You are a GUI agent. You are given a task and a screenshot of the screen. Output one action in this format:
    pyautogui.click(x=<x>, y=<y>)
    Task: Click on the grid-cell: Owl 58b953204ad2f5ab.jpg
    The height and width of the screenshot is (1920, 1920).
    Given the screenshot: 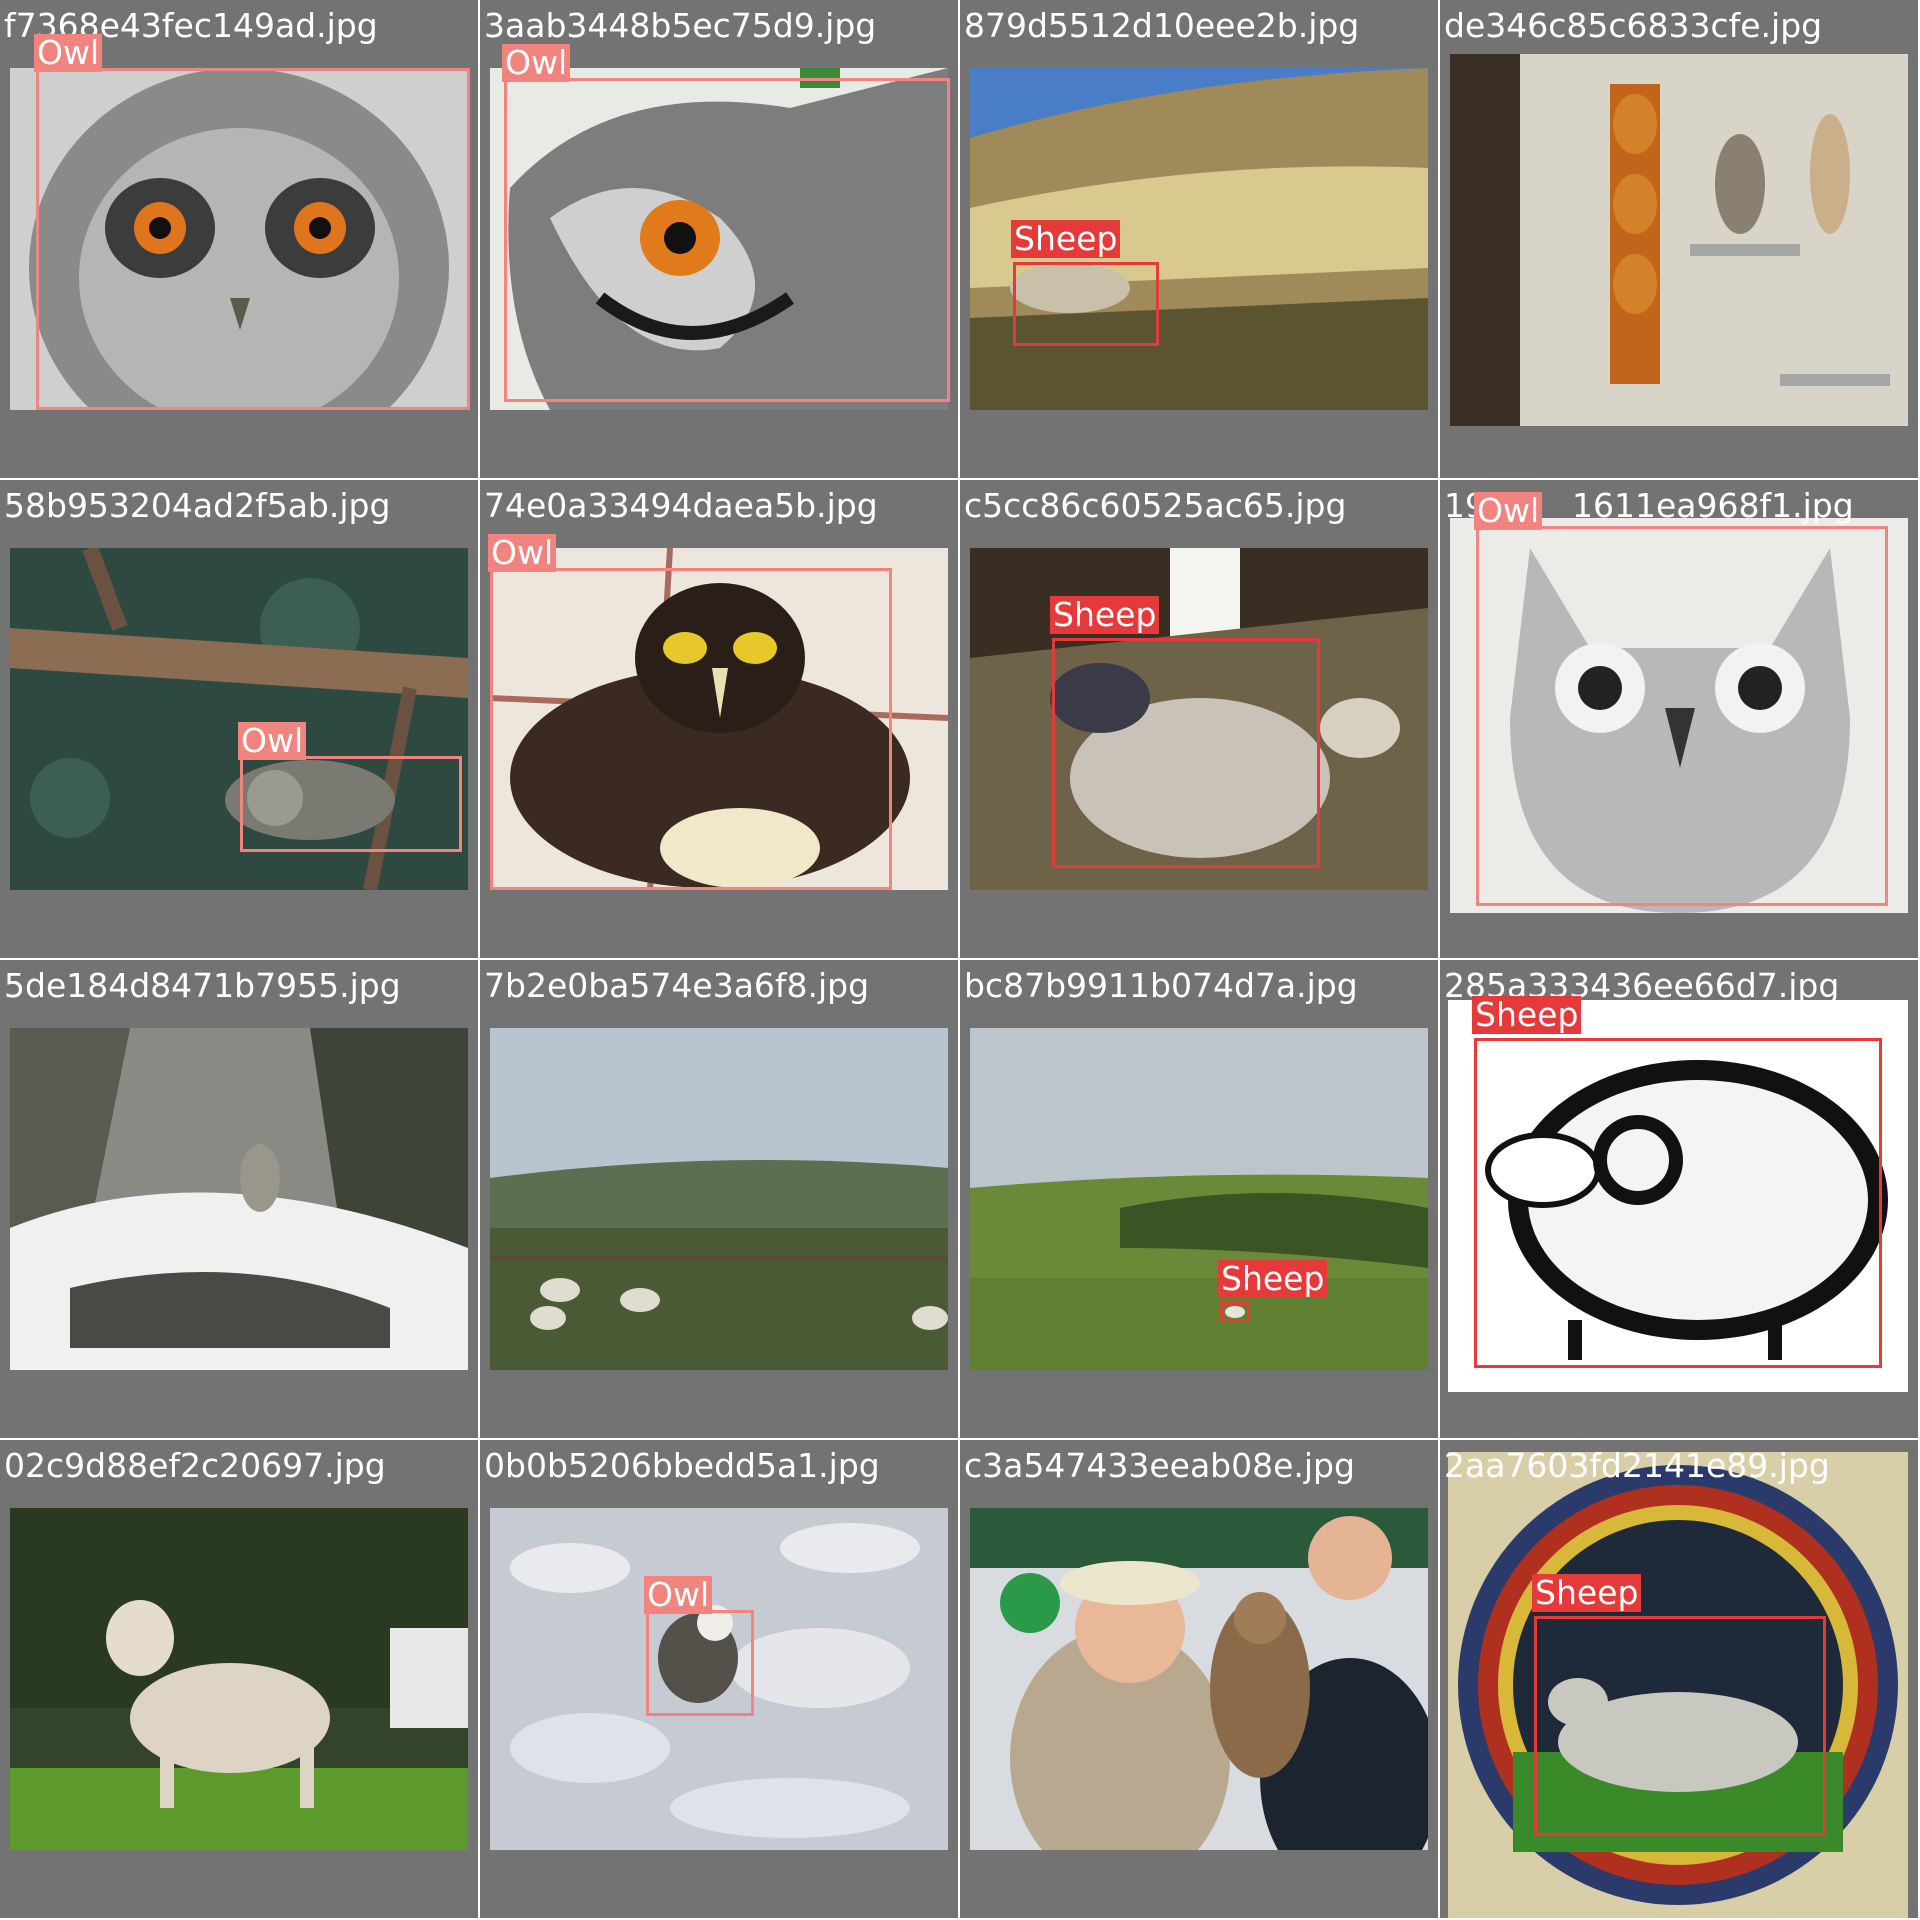 What is the action you would take?
    pyautogui.click(x=240, y=720)
    